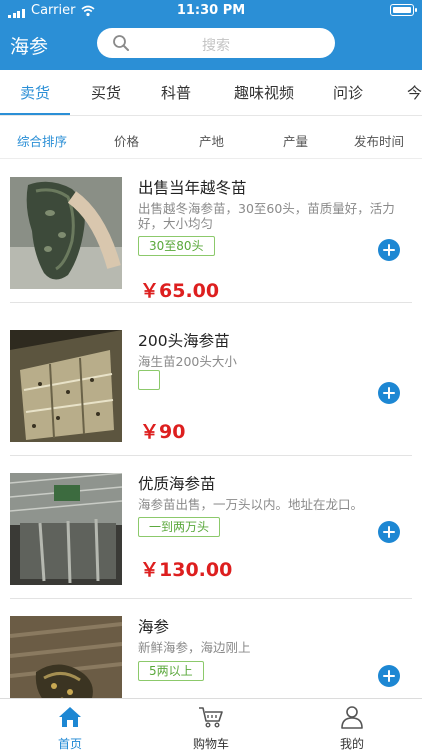 The width and height of the screenshot is (422, 750). What do you see at coordinates (176, 246) in the screenshot?
I see `listing-tag: 30至80头` at bounding box center [176, 246].